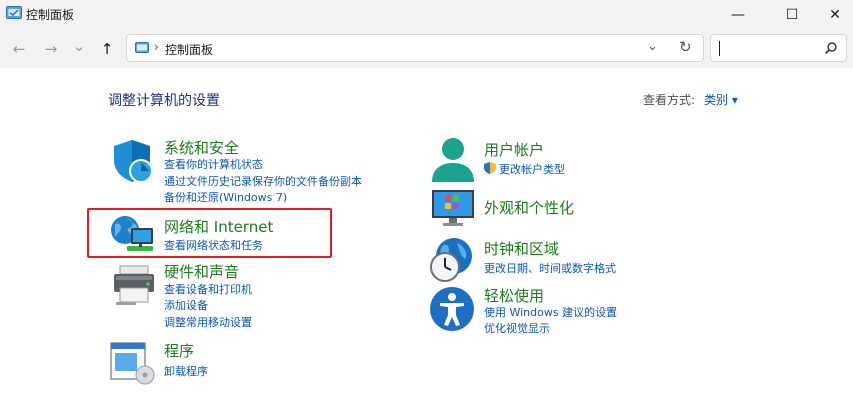 The image size is (853, 400). Describe the element at coordinates (738, 15) in the screenshot. I see `minimize-button: —` at that location.